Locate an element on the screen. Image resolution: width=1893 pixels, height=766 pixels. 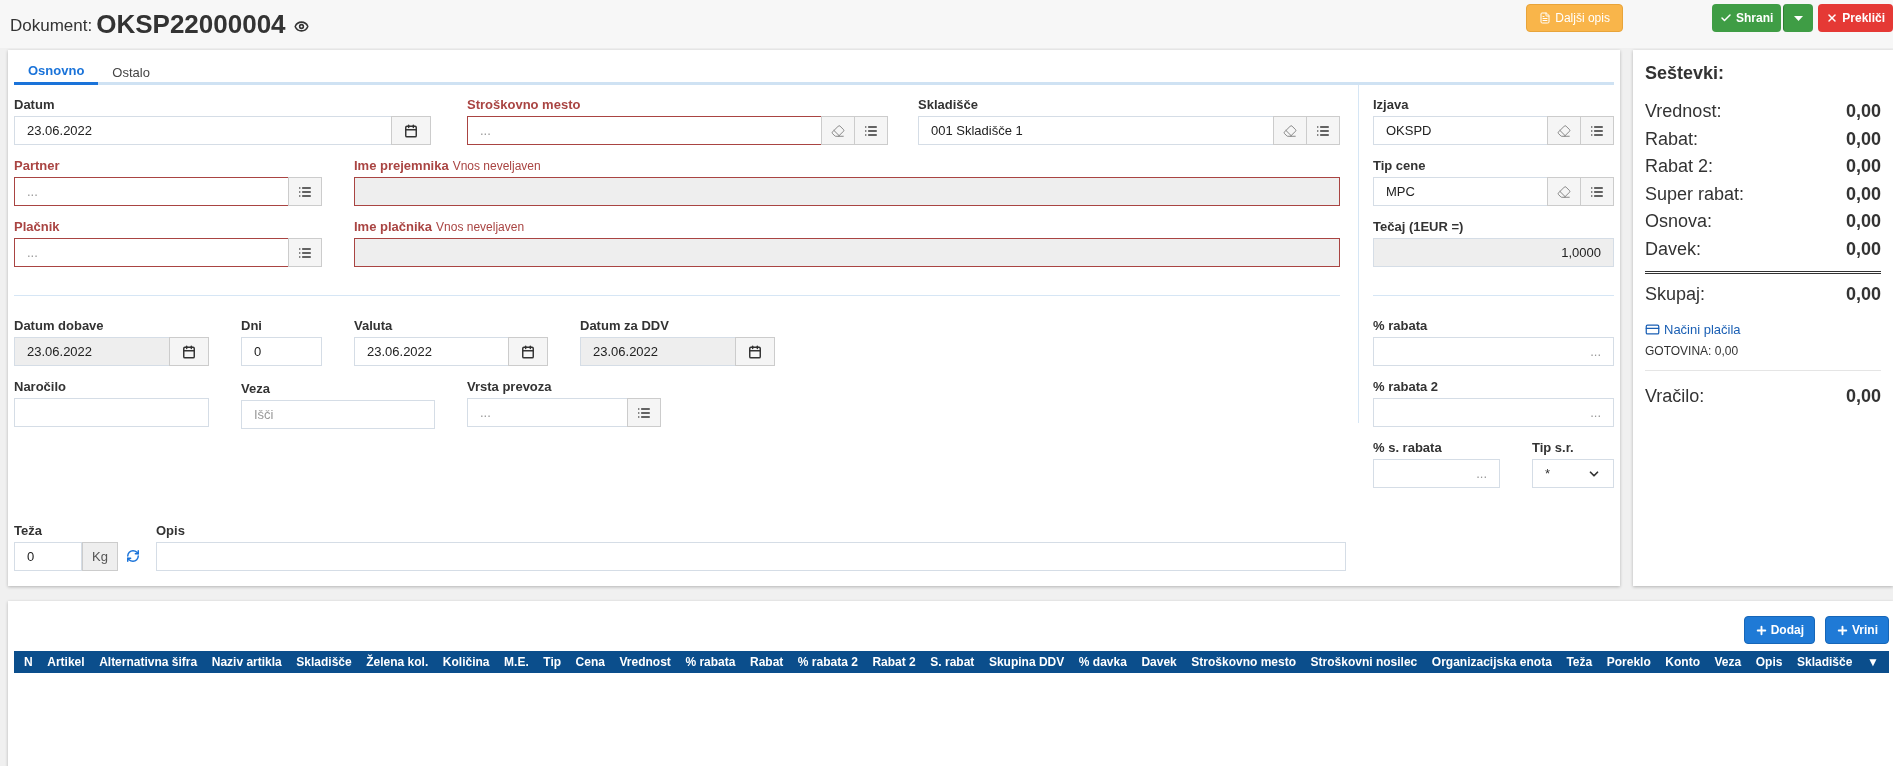
payment-methods-link: Načini plačila is located at coordinates (1702, 330).